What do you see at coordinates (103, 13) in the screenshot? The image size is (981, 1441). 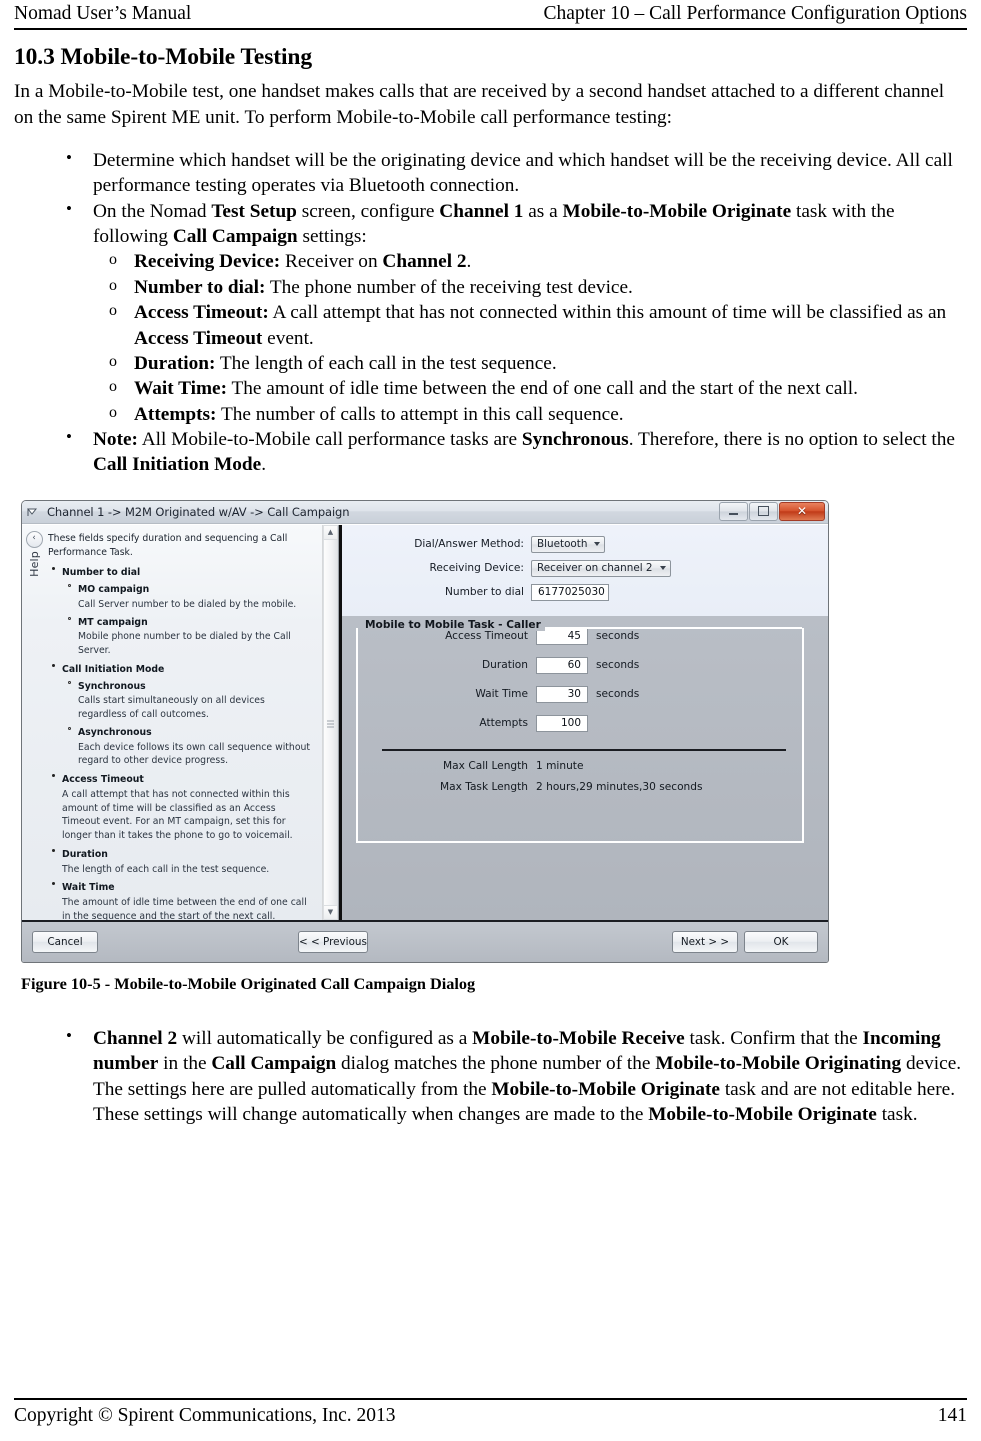 I see `header-manual-title: Nomad User’s Manual` at bounding box center [103, 13].